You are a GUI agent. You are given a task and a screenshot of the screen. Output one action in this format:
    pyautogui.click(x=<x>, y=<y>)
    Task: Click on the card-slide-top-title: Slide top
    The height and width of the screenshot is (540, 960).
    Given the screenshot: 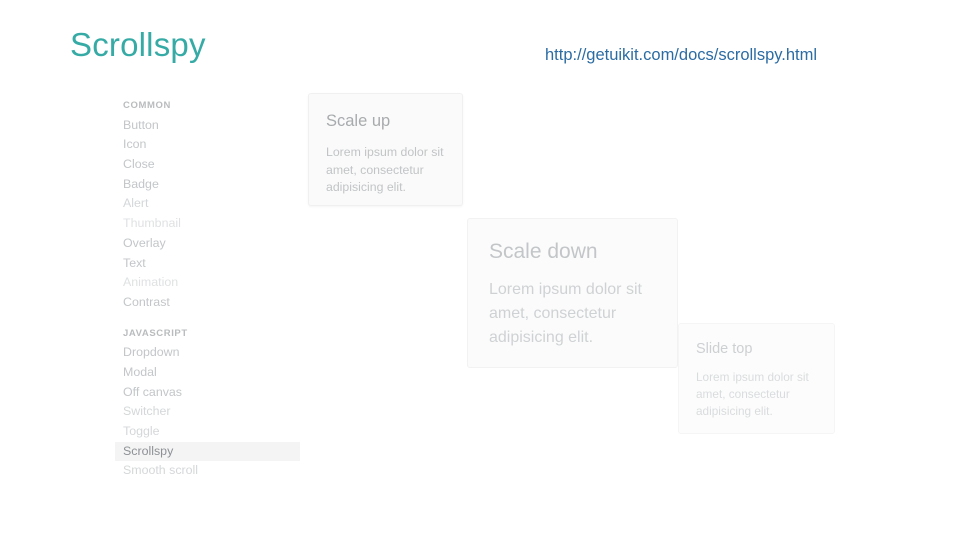 What is the action you would take?
    pyautogui.click(x=724, y=349)
    